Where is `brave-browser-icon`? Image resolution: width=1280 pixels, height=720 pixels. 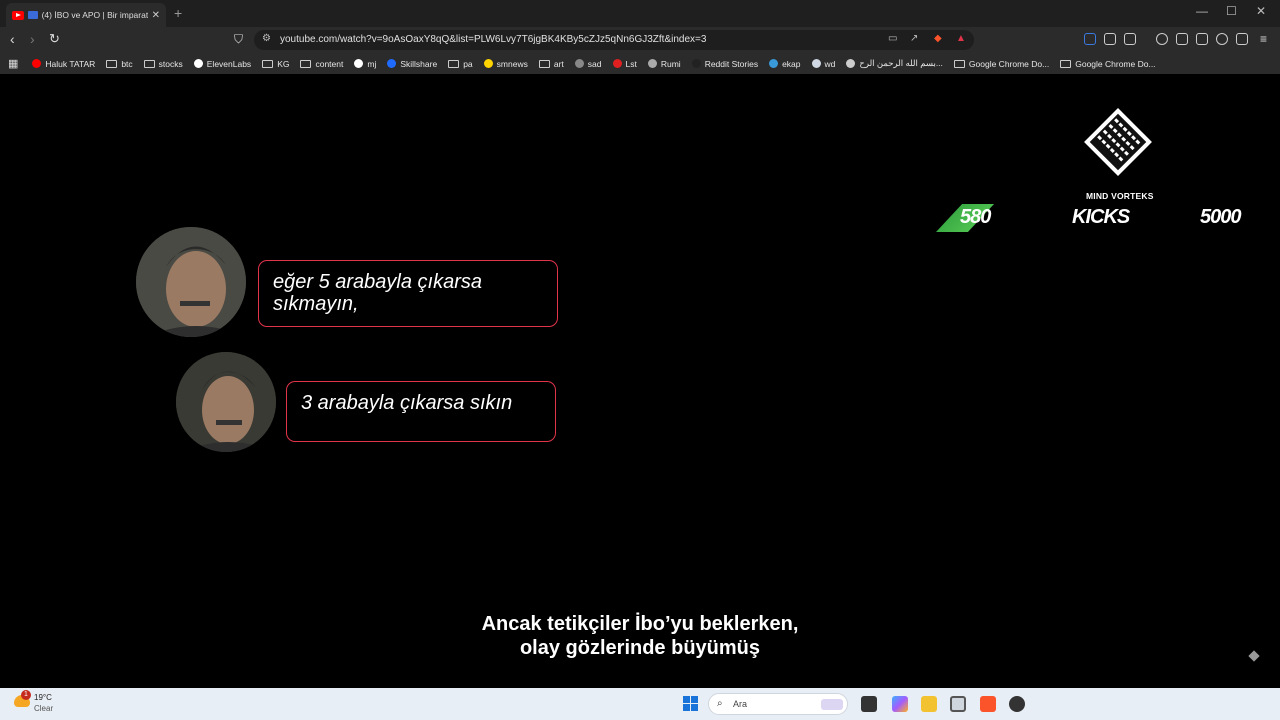
brave-browser-icon is located at coordinates (988, 704).